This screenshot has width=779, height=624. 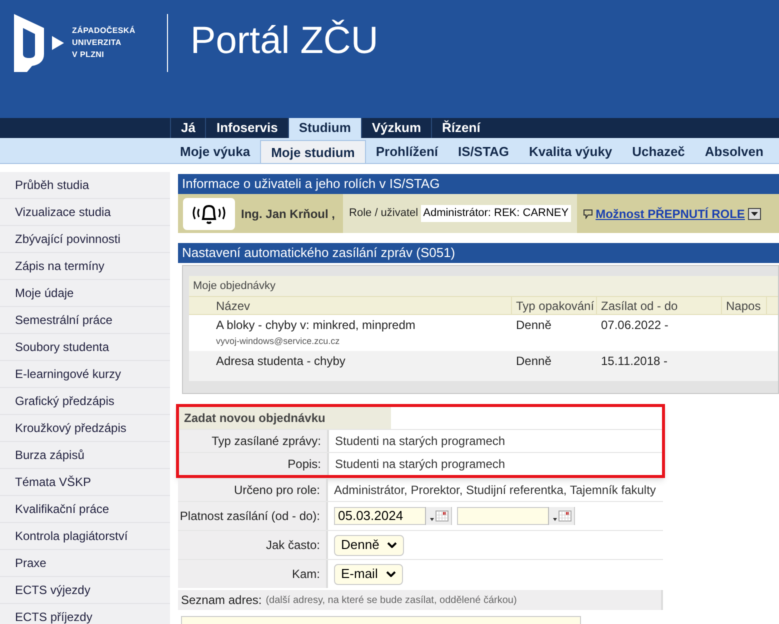 What do you see at coordinates (495, 490) in the screenshot?
I see `field-value: Administrátor, Prorektor, Studijní referentka, Tajemník fakulty` at bounding box center [495, 490].